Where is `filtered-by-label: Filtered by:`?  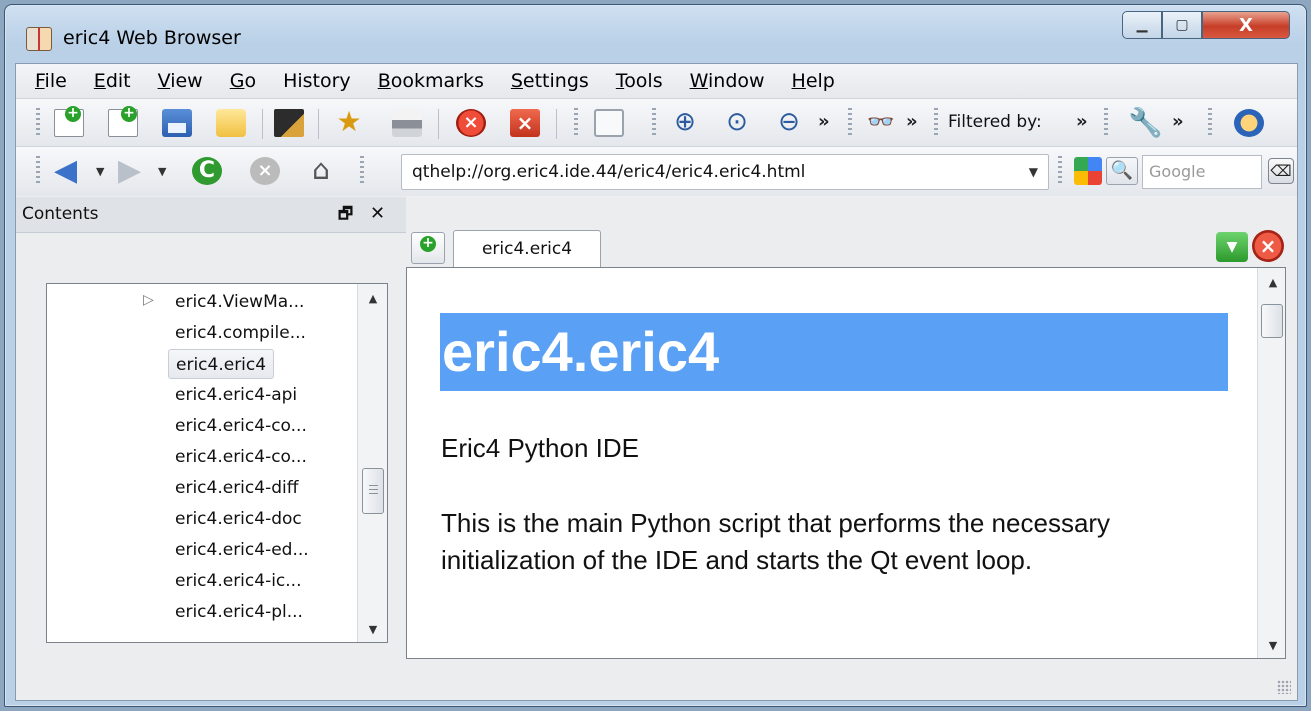
filtered-by-label: Filtered by: is located at coordinates (995, 122).